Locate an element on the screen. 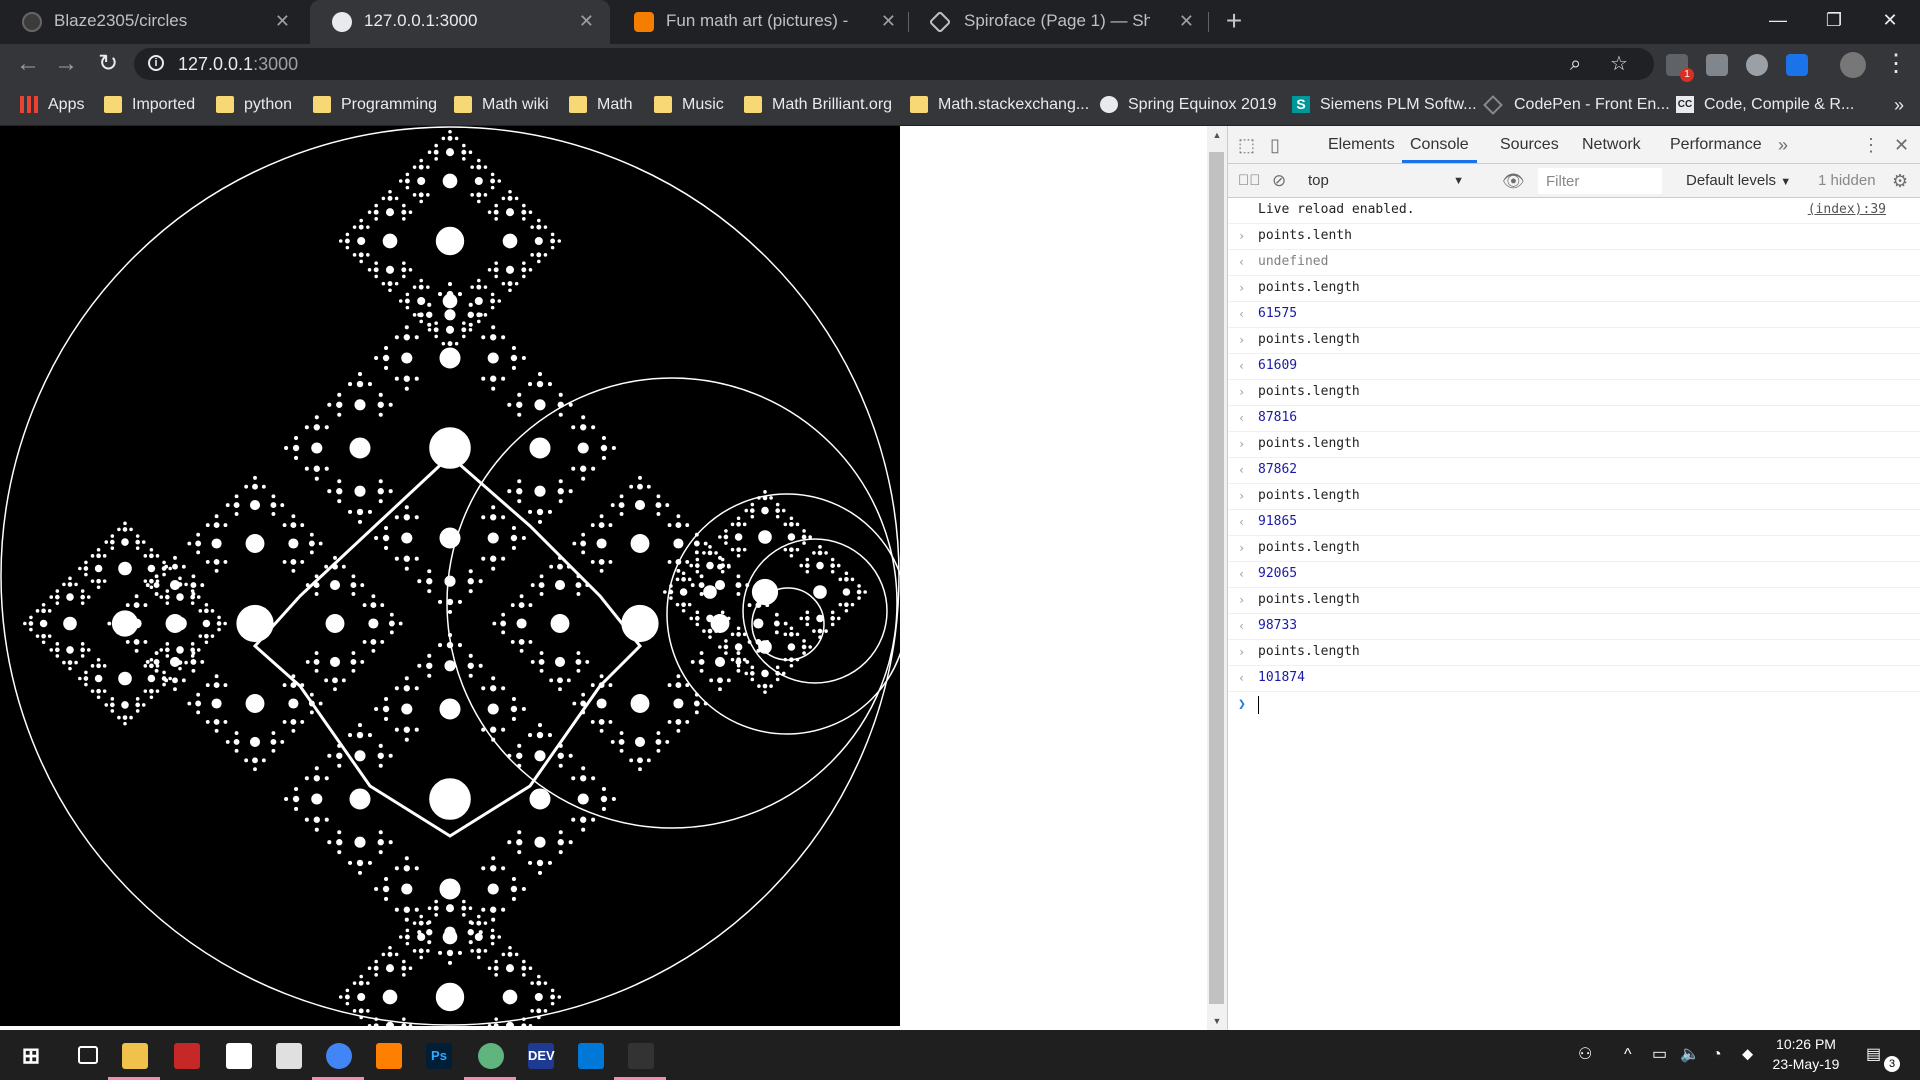 The width and height of the screenshot is (1920, 1080). console-result-row: ‹ 87862 is located at coordinates (1574, 471).